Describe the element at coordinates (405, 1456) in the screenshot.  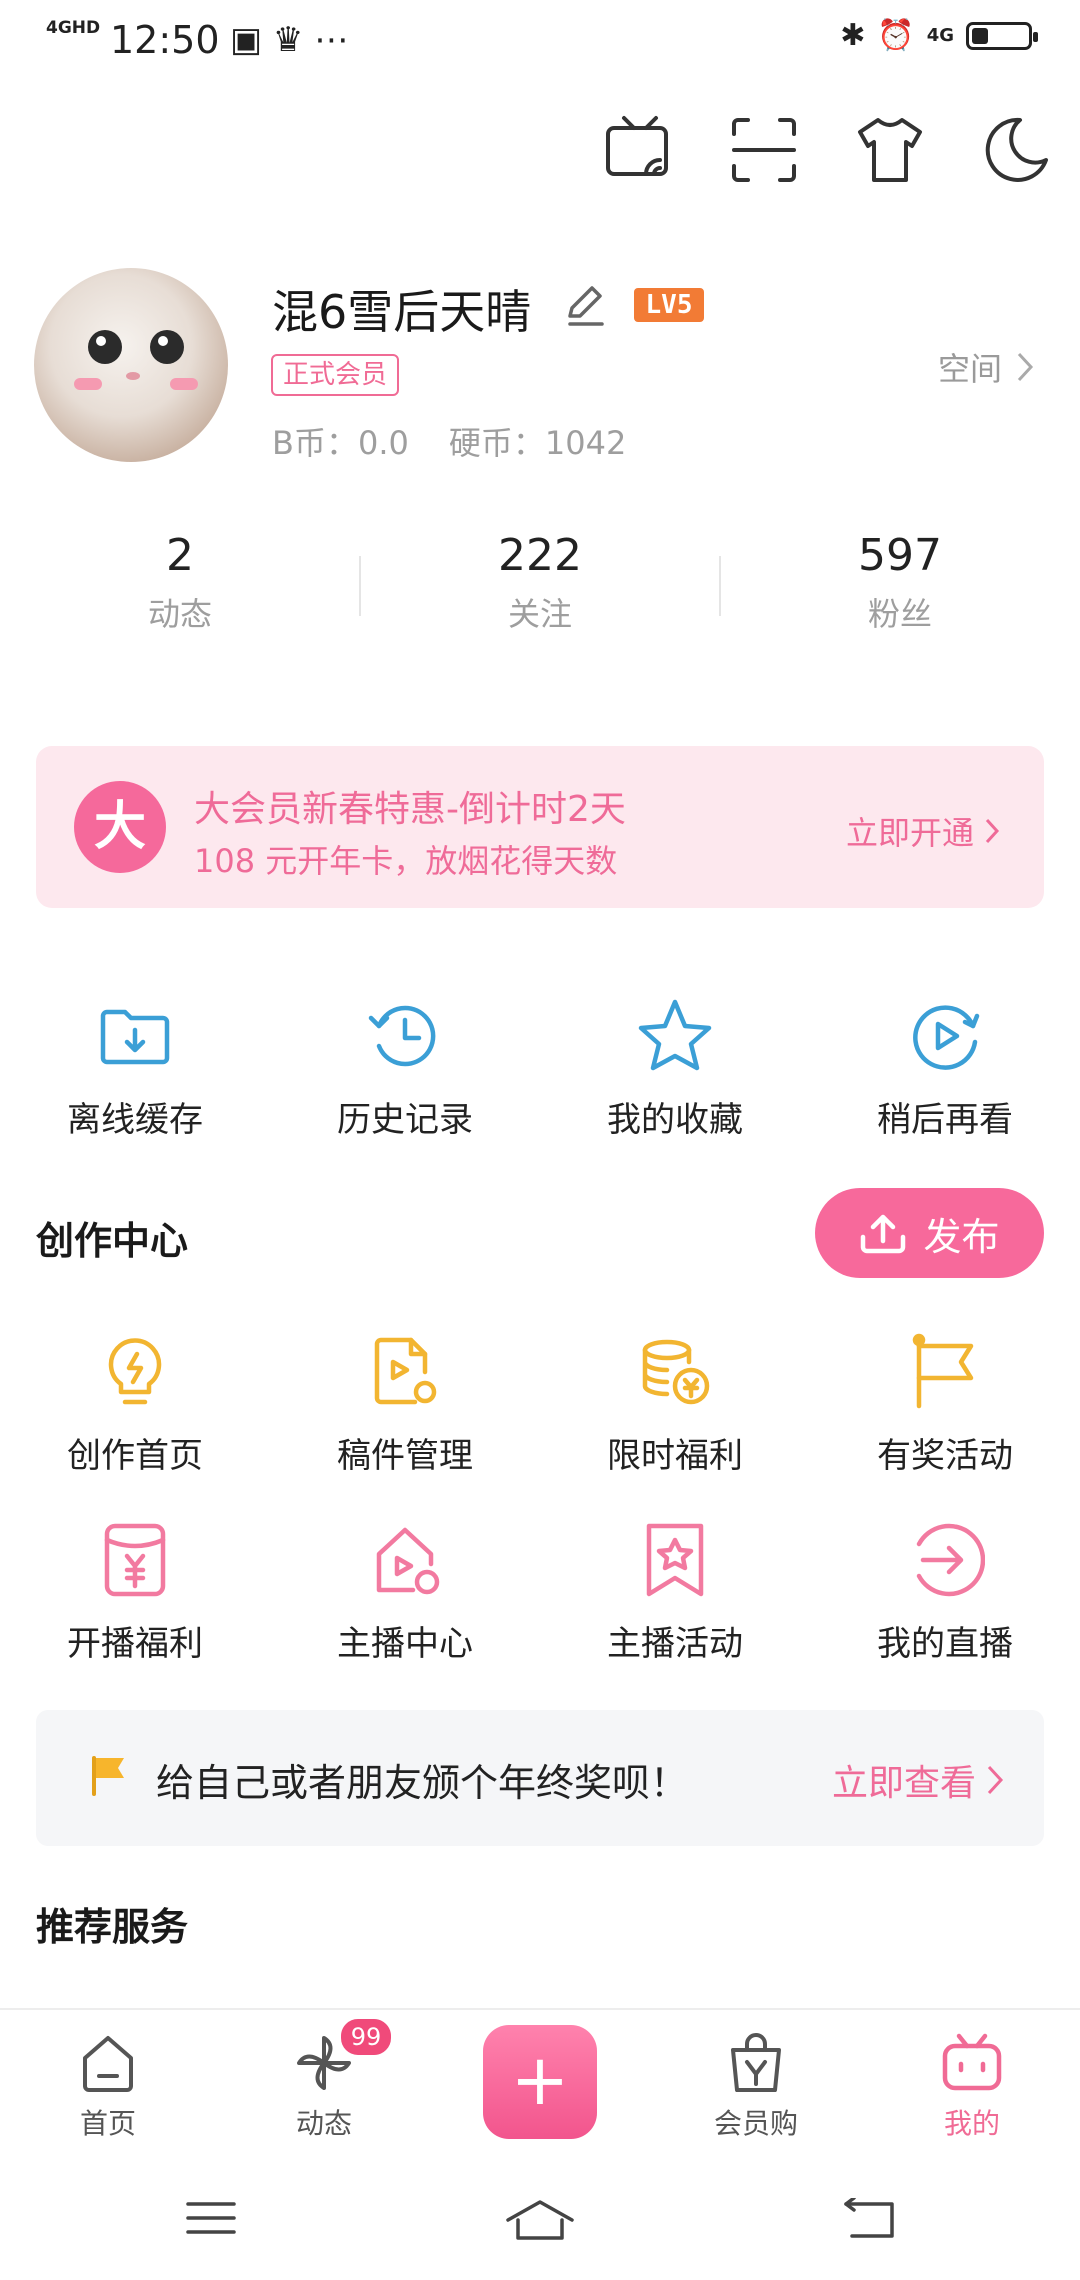
I see `creation-label: 稿件管理` at that location.